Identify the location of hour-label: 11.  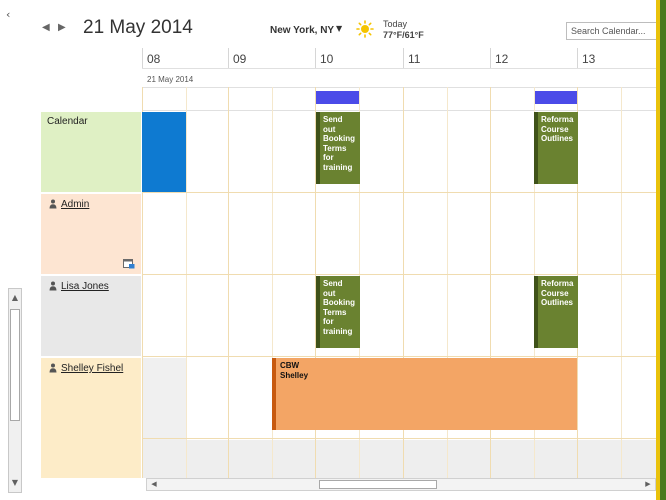
(414, 59).